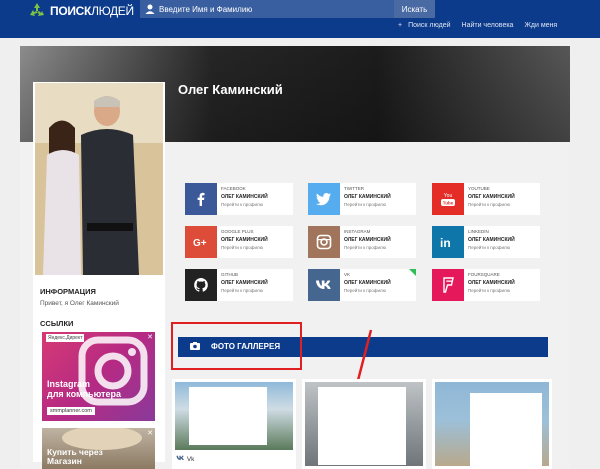 This screenshot has height=469, width=600. Describe the element at coordinates (448, 285) in the screenshot. I see `foursquare-icon` at that location.